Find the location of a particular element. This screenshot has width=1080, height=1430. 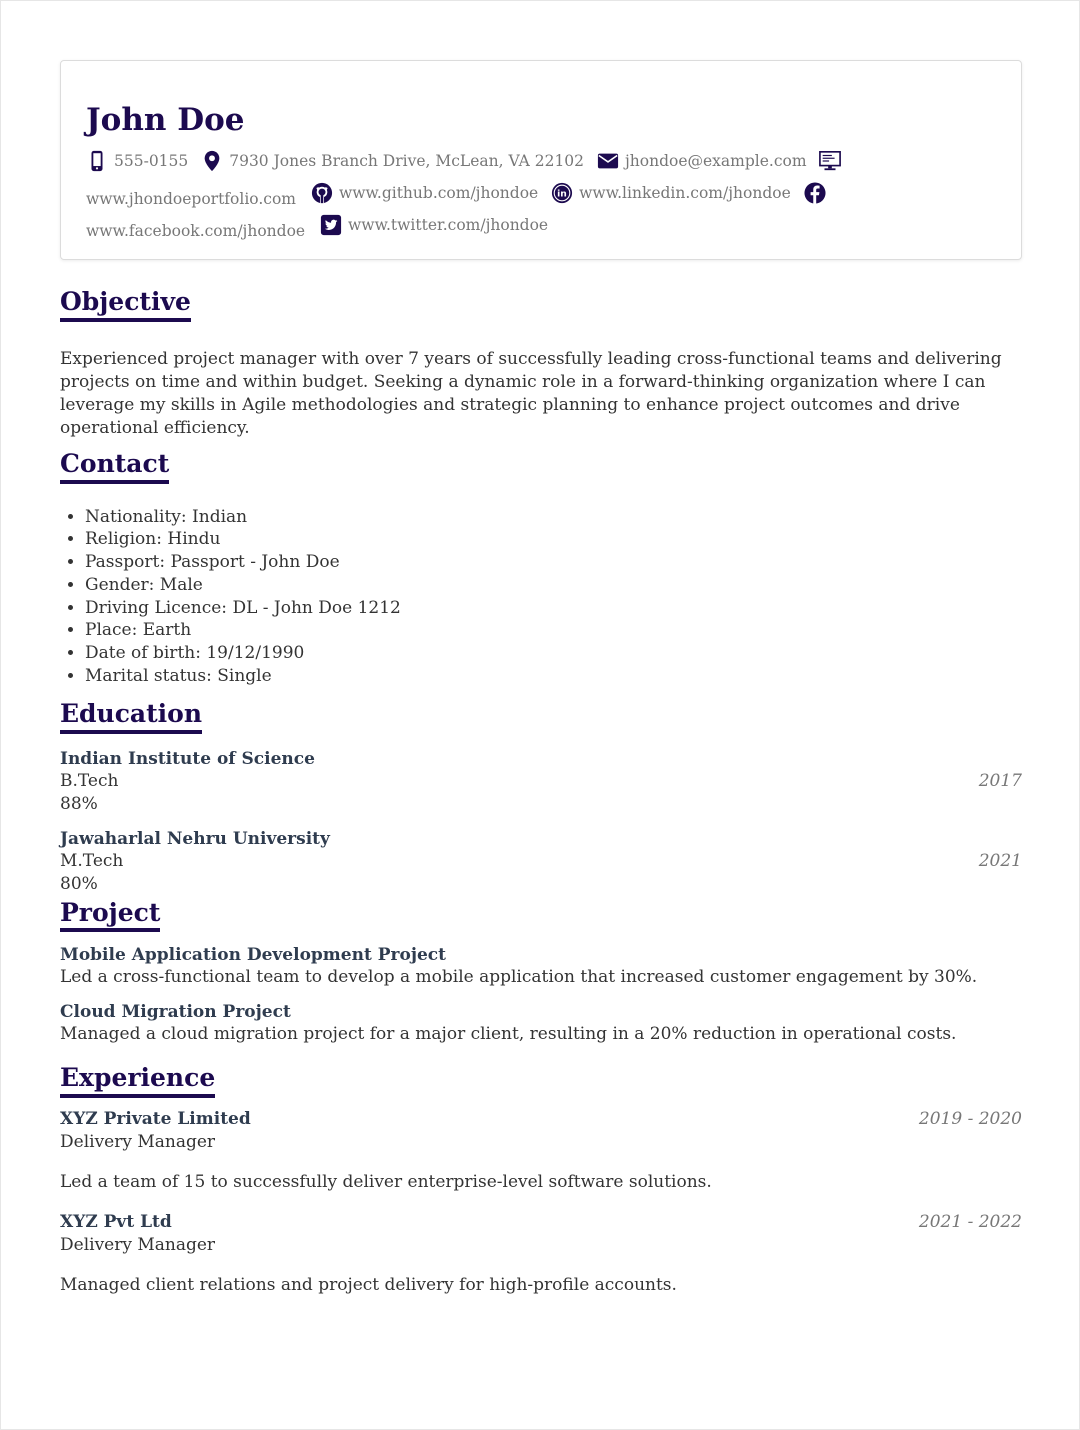

list-item: Passport: Passport - John Doe is located at coordinates (553, 562).